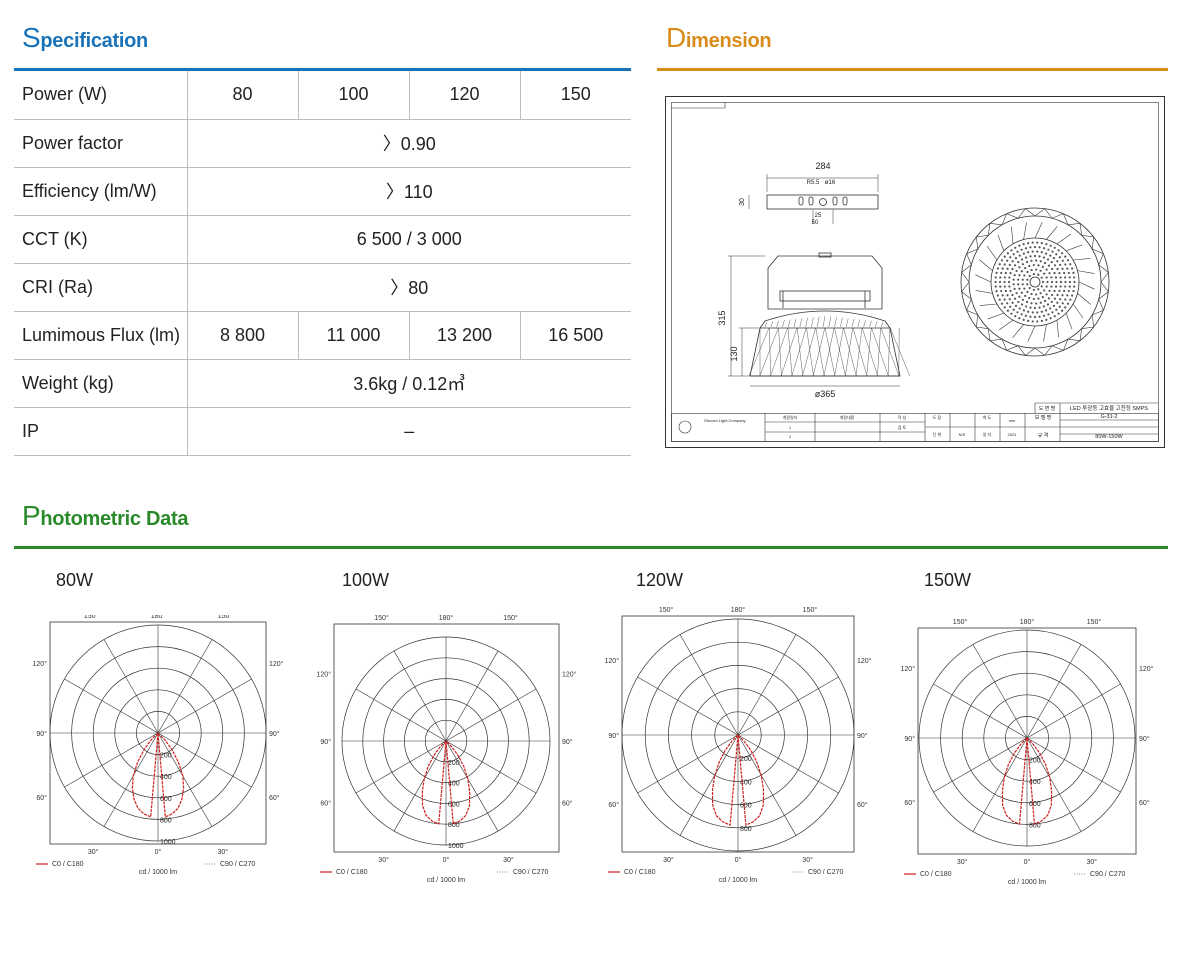 The image size is (1200, 960). Describe the element at coordinates (742, 202) in the screenshot. I see `dim-30: 30` at that location.